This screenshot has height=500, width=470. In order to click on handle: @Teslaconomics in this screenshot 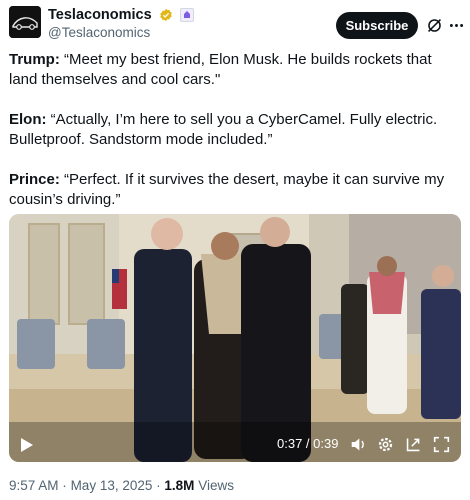, I will do `click(99, 32)`.